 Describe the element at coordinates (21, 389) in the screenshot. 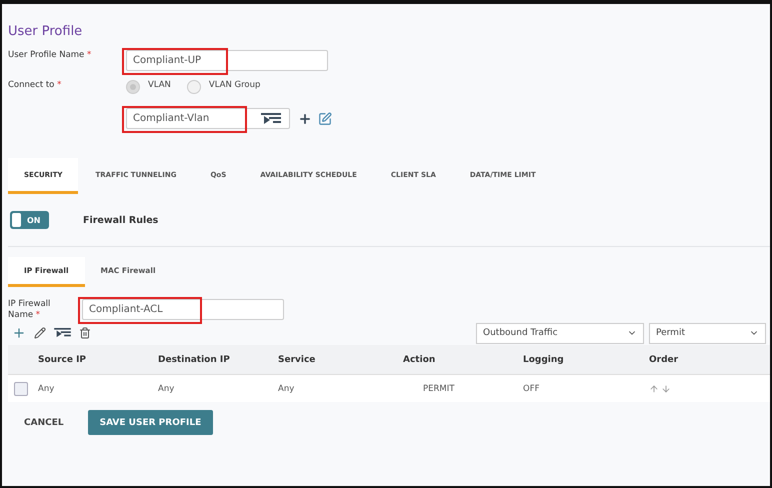

I see `checkbox` at that location.